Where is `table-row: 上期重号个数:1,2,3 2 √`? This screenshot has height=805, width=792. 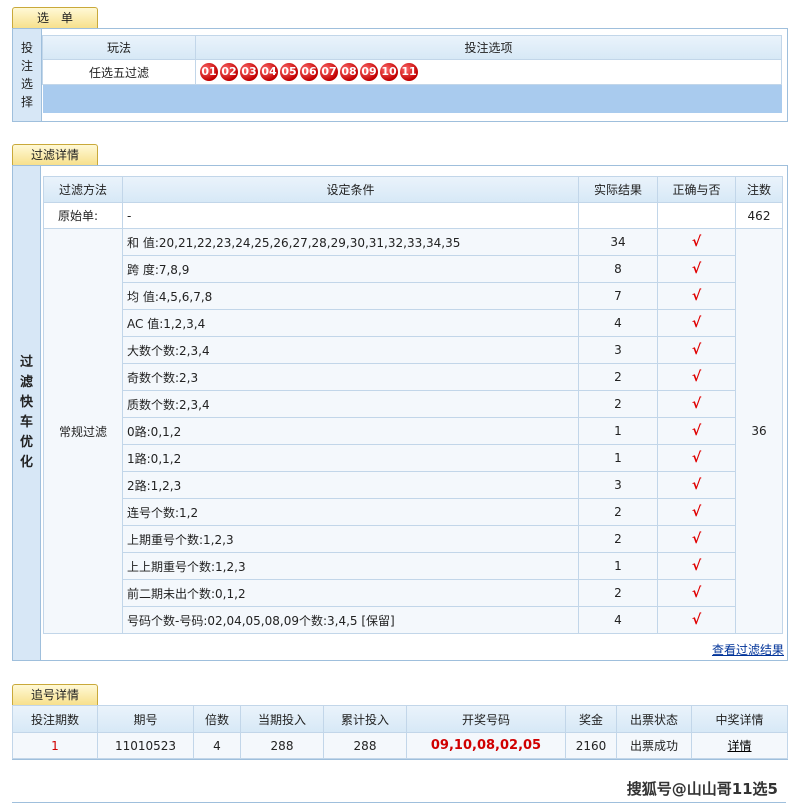
table-row: 上期重号个数:1,2,3 2 √ is located at coordinates (413, 539).